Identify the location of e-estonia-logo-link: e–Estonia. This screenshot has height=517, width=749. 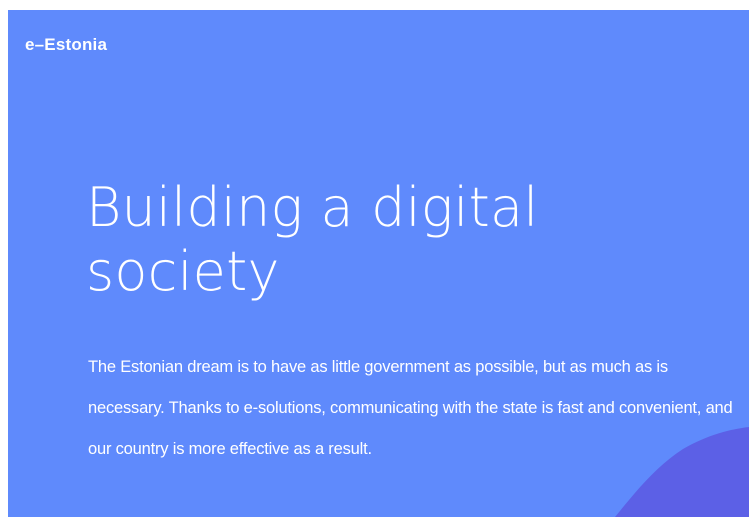
(66, 45).